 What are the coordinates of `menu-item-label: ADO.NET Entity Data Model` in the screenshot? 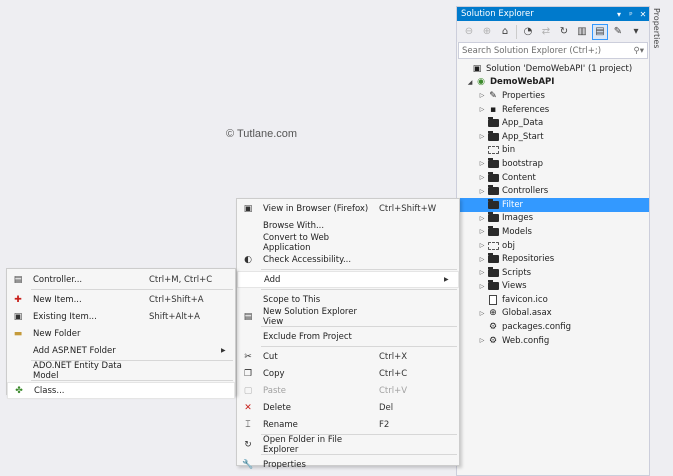 It's located at (77, 370).